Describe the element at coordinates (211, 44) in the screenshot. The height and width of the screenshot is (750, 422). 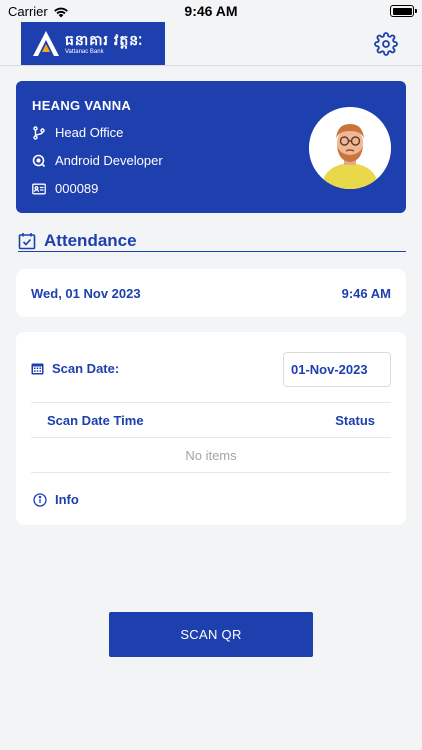
I see `app-header: ធនាគារ វត្តនៈ Vattanac Bank` at that location.